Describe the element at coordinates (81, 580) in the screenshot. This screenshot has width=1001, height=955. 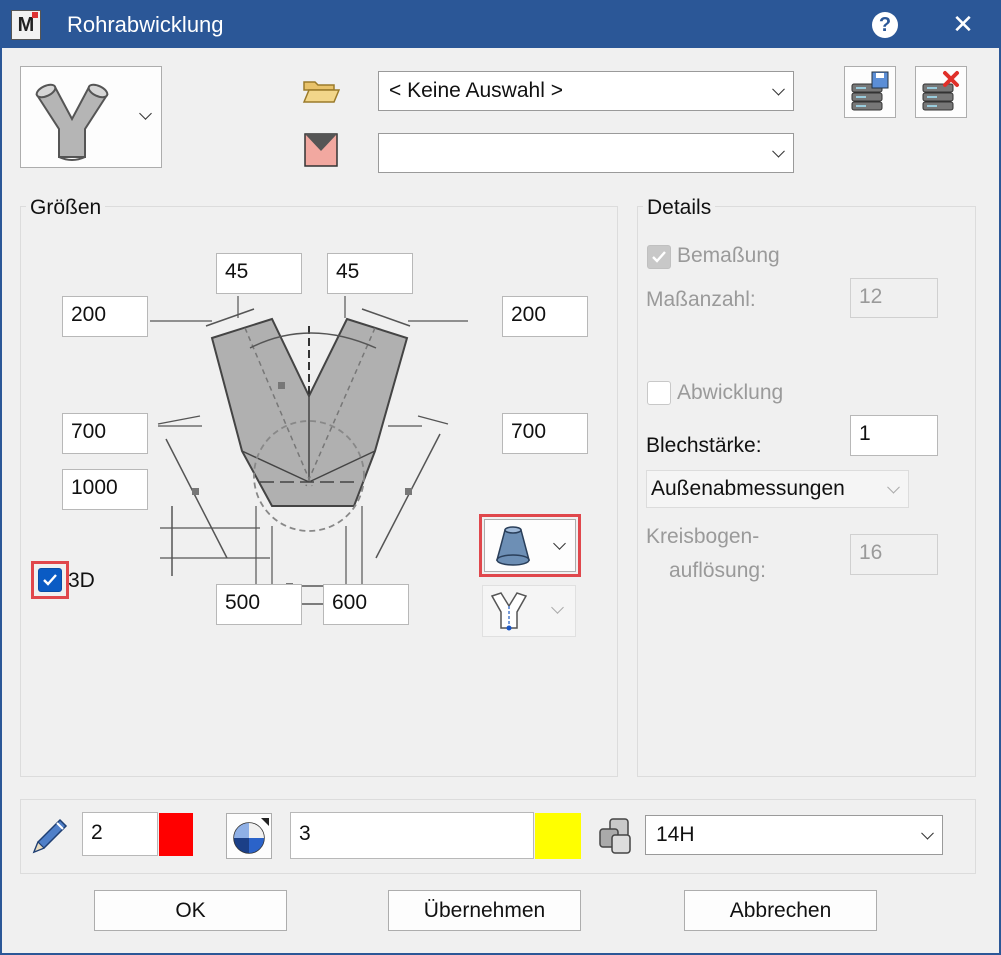
I see `checkbox-3d-label: 3D` at that location.